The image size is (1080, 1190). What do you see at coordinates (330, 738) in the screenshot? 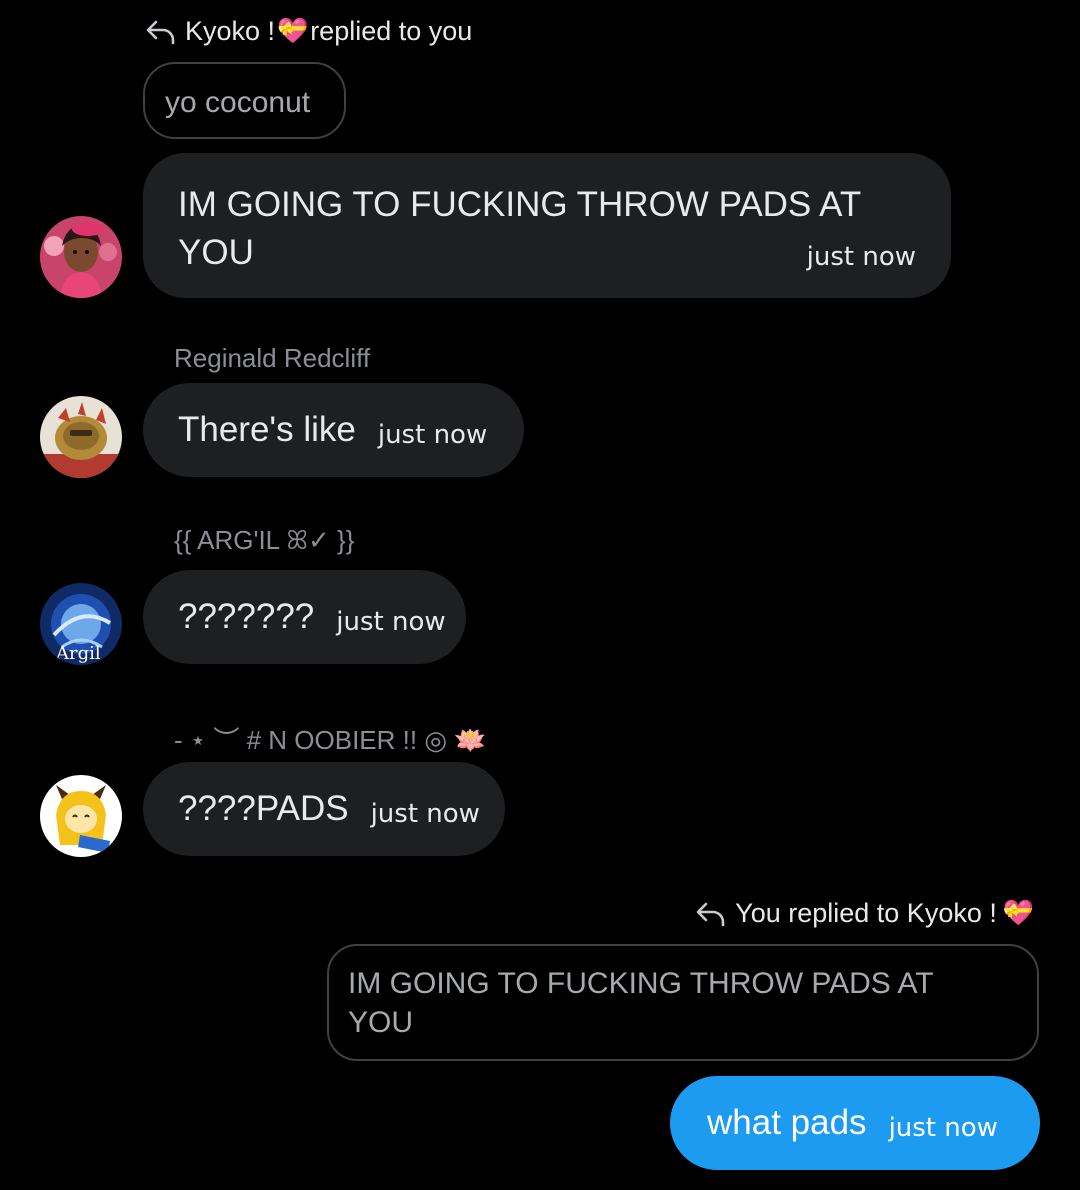
I see `sender-name: - ⋆ ︶ # N OOBIER !! ◎ 🪷` at bounding box center [330, 738].